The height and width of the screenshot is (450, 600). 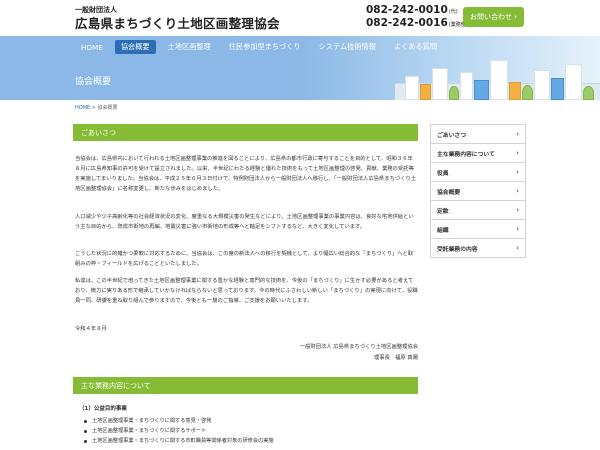 I want to click on sidebar-item-overview: 協会概要 ›, so click(x=478, y=191).